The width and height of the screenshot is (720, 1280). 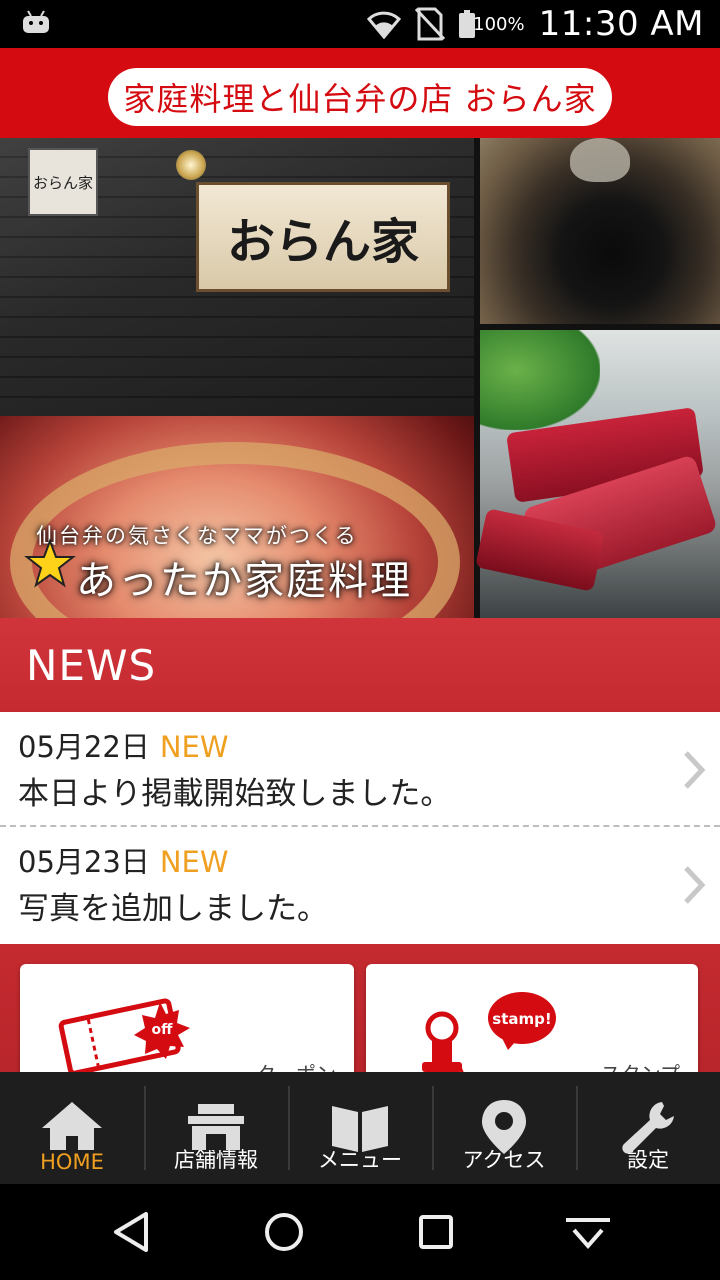 I want to click on news-item: 05月23日 NEW 写真を追加しました。, so click(x=360, y=884).